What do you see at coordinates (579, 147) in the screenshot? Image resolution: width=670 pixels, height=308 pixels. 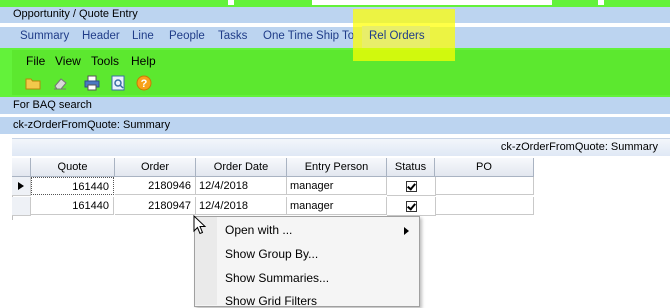 I see `panel-title: ck-zOrderFromQuote: Summary` at bounding box center [579, 147].